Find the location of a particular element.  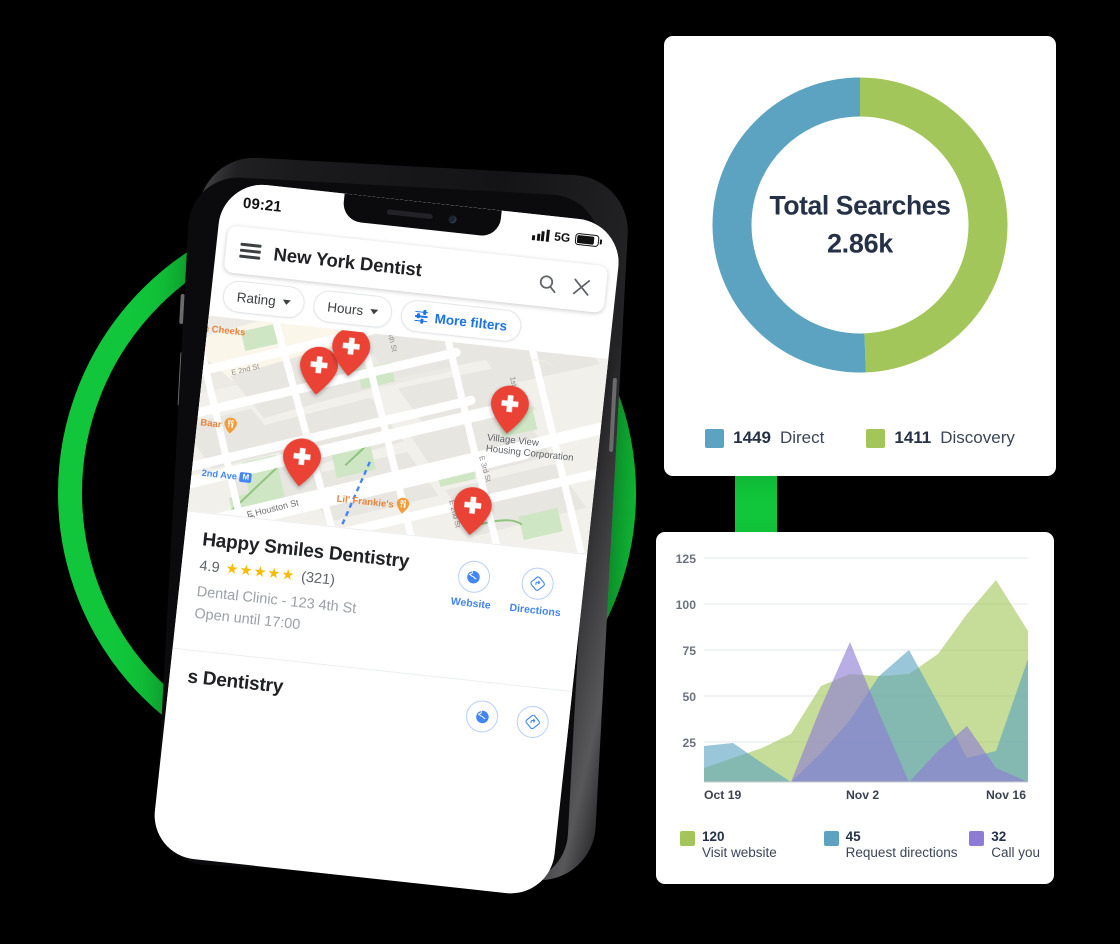

filter-chip-rating-label: Rating is located at coordinates (256, 299).